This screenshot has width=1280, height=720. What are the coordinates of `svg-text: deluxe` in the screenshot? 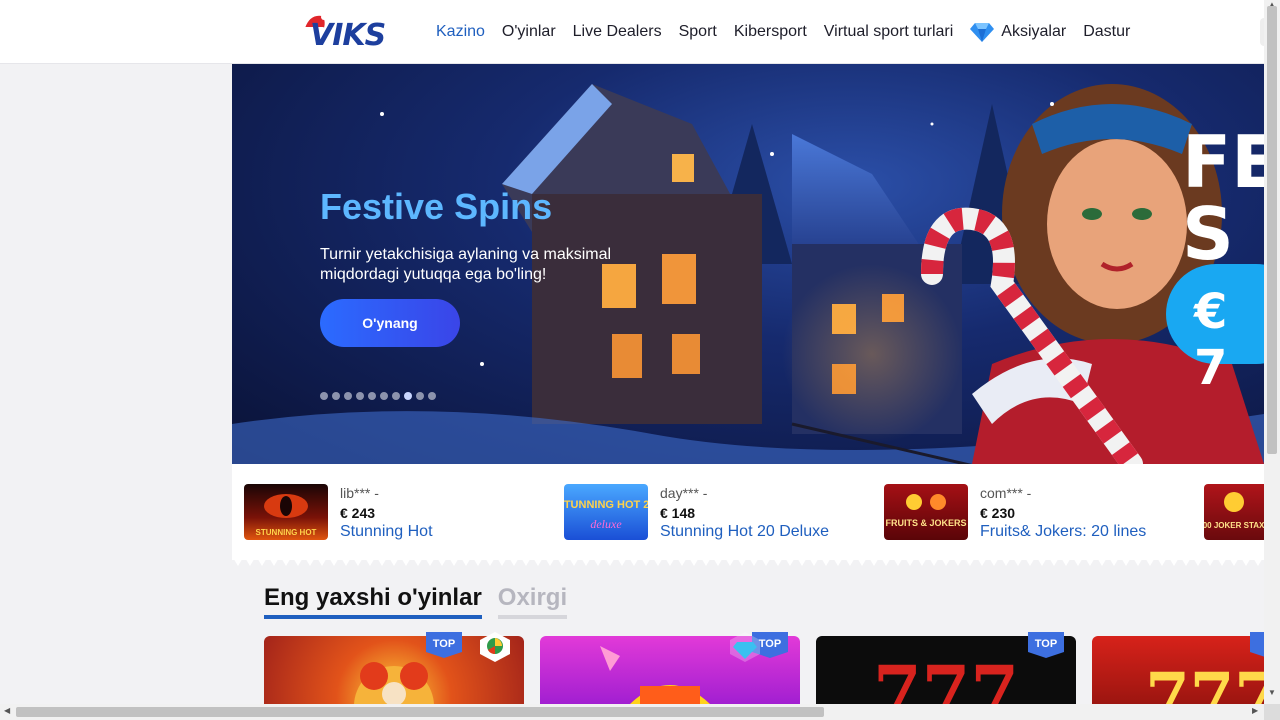 It's located at (606, 524).